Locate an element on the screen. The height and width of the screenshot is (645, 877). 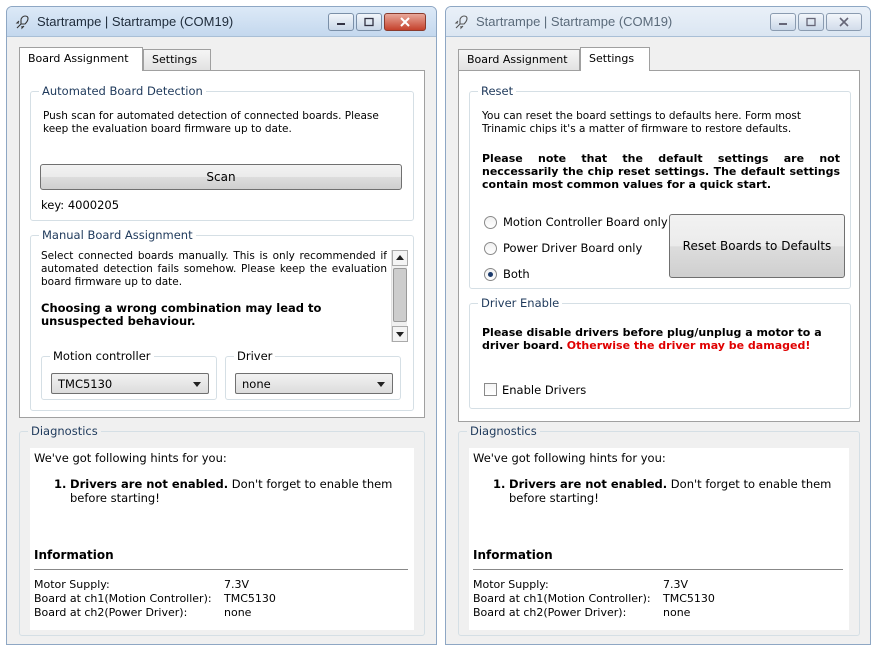
arrow-down-icon is located at coordinates (400, 334).